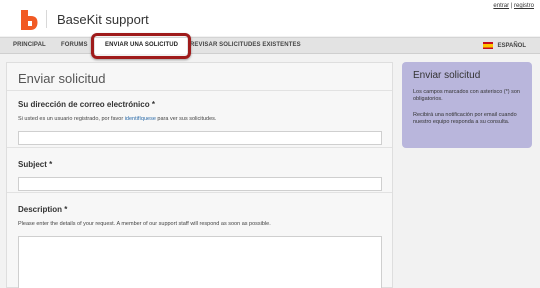 This screenshot has width=540, height=288. Describe the element at coordinates (141, 46) in the screenshot. I see `highlight-callout` at that location.